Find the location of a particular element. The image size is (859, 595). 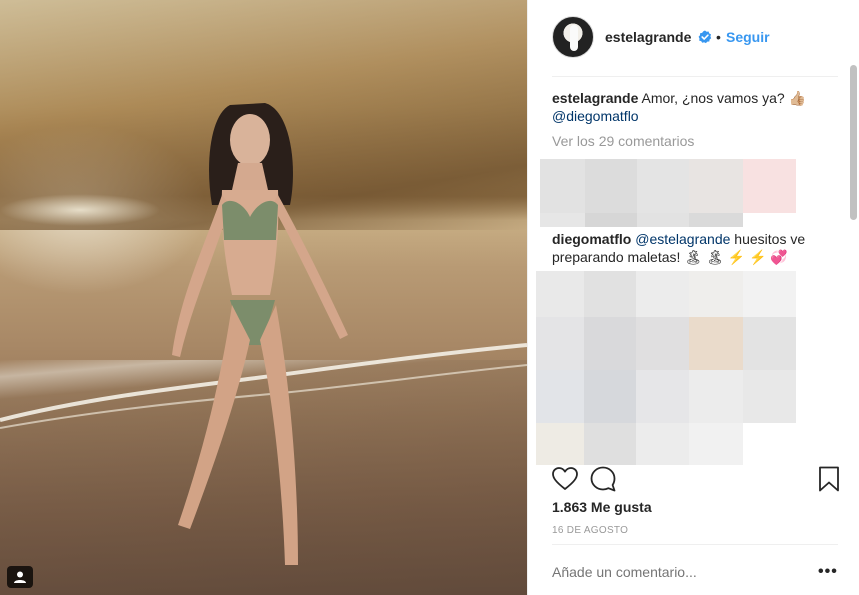

likes-count: 1.863 Me gusta is located at coordinates (602, 507).